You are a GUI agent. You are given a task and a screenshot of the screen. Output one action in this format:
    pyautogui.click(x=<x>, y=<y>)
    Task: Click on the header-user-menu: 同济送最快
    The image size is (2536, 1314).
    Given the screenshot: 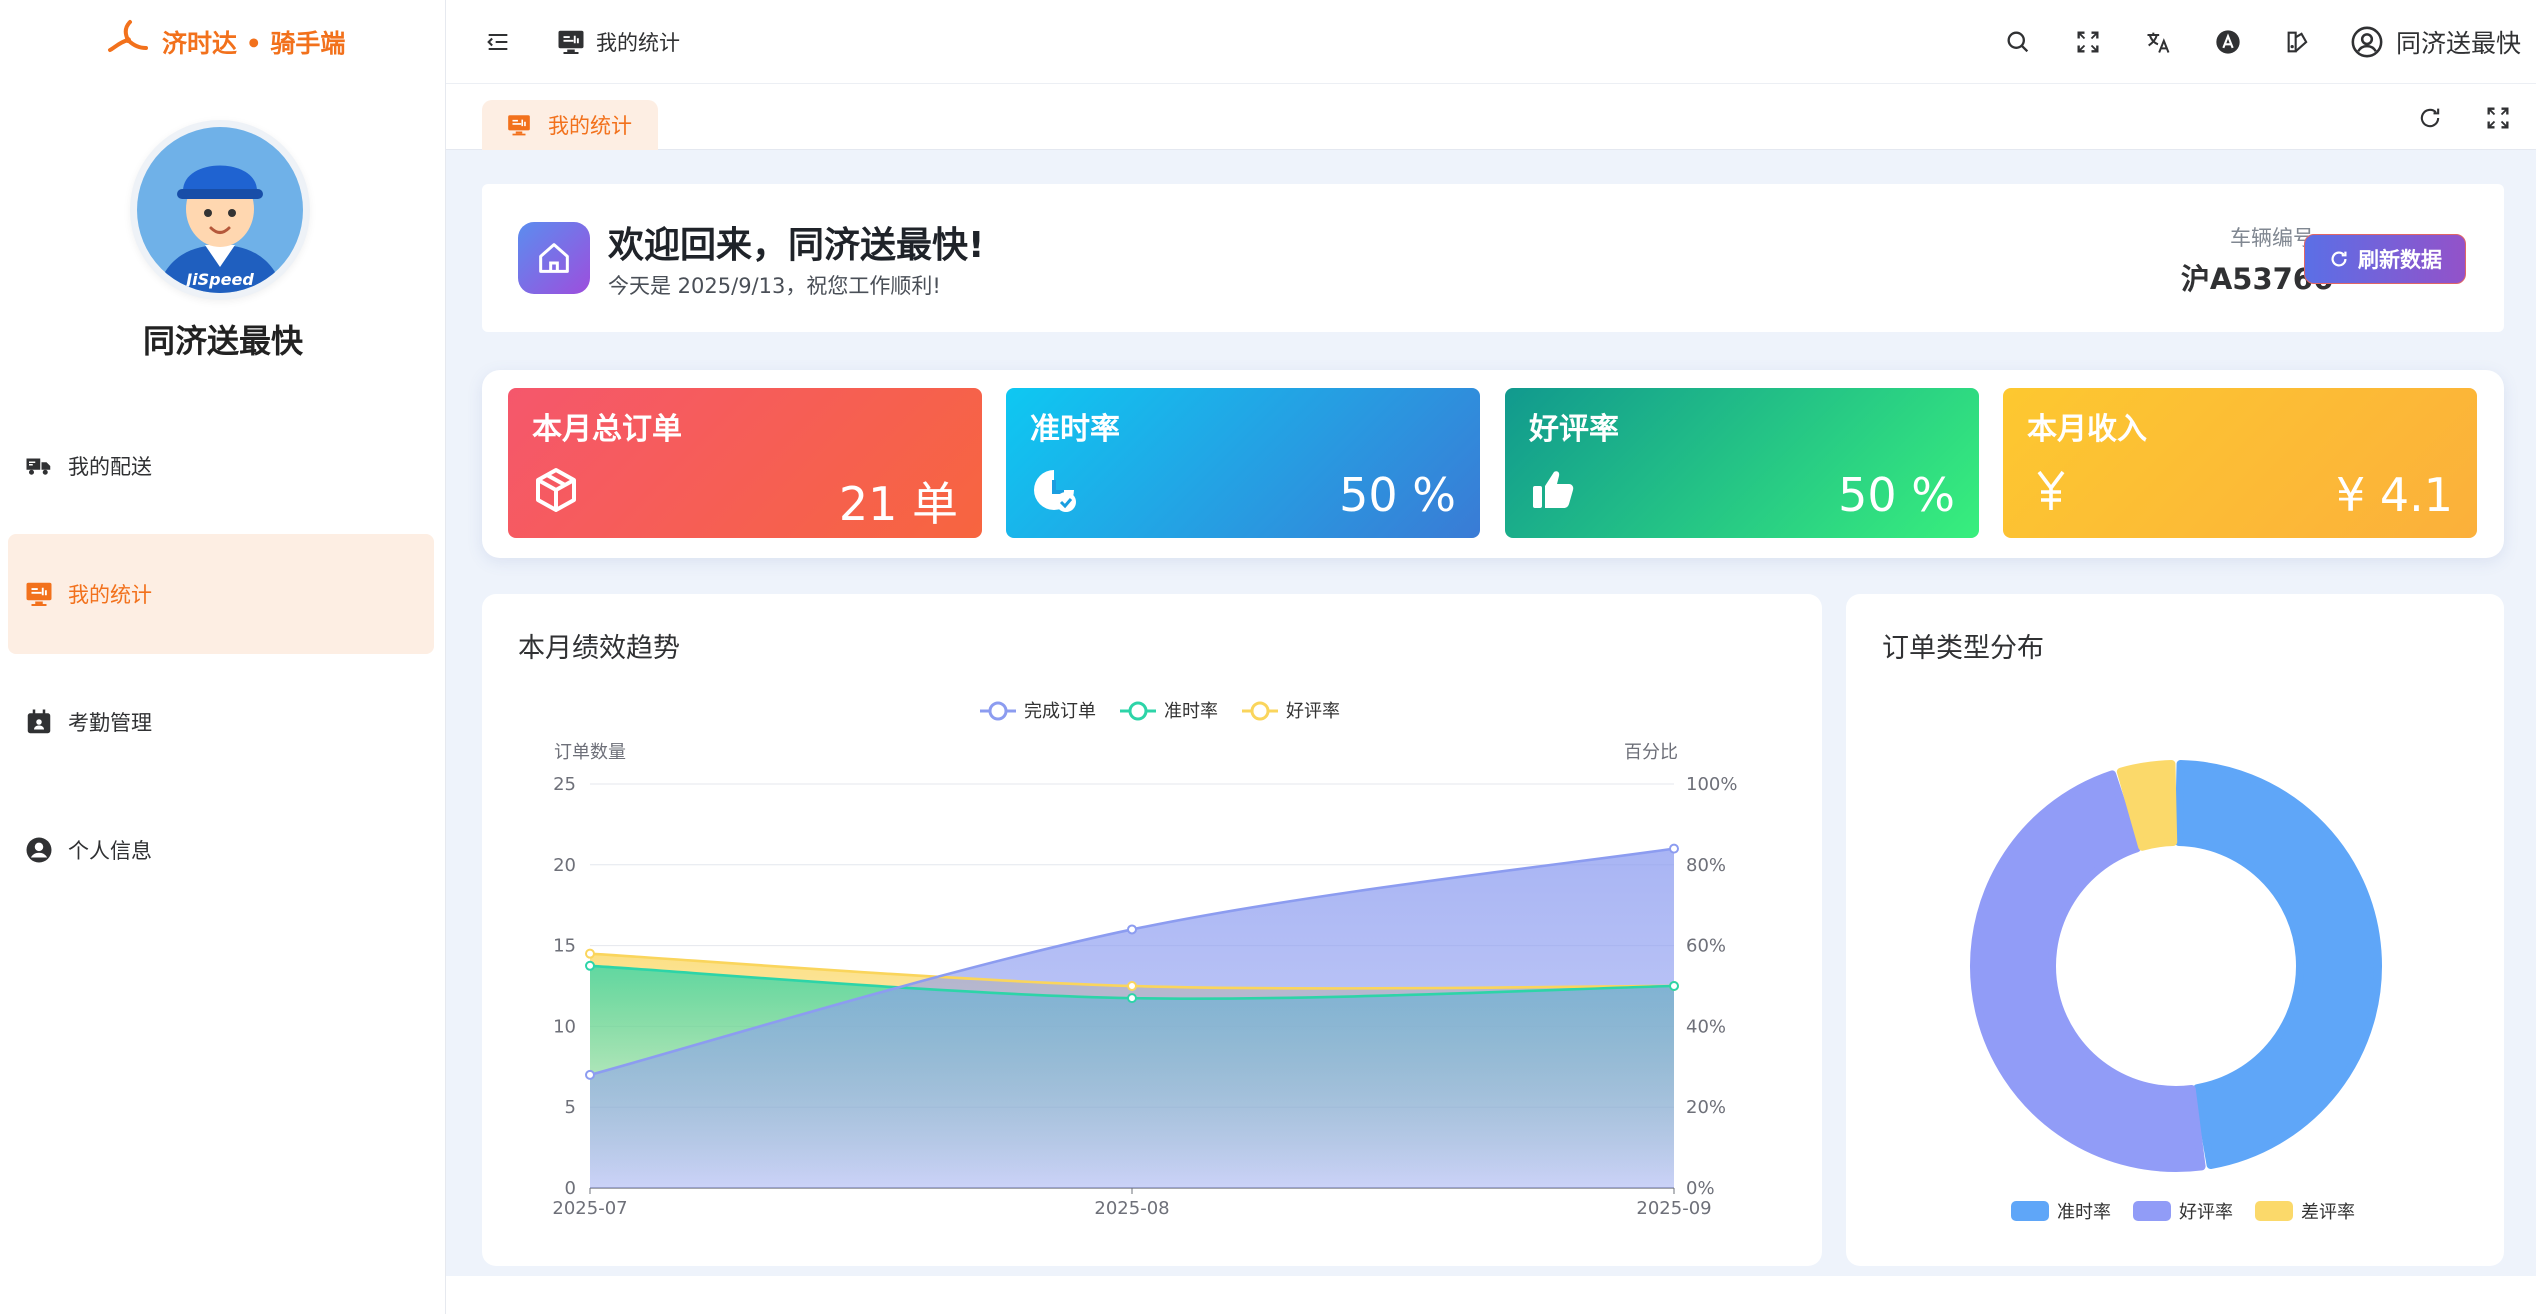 What is the action you would take?
    pyautogui.click(x=2435, y=42)
    